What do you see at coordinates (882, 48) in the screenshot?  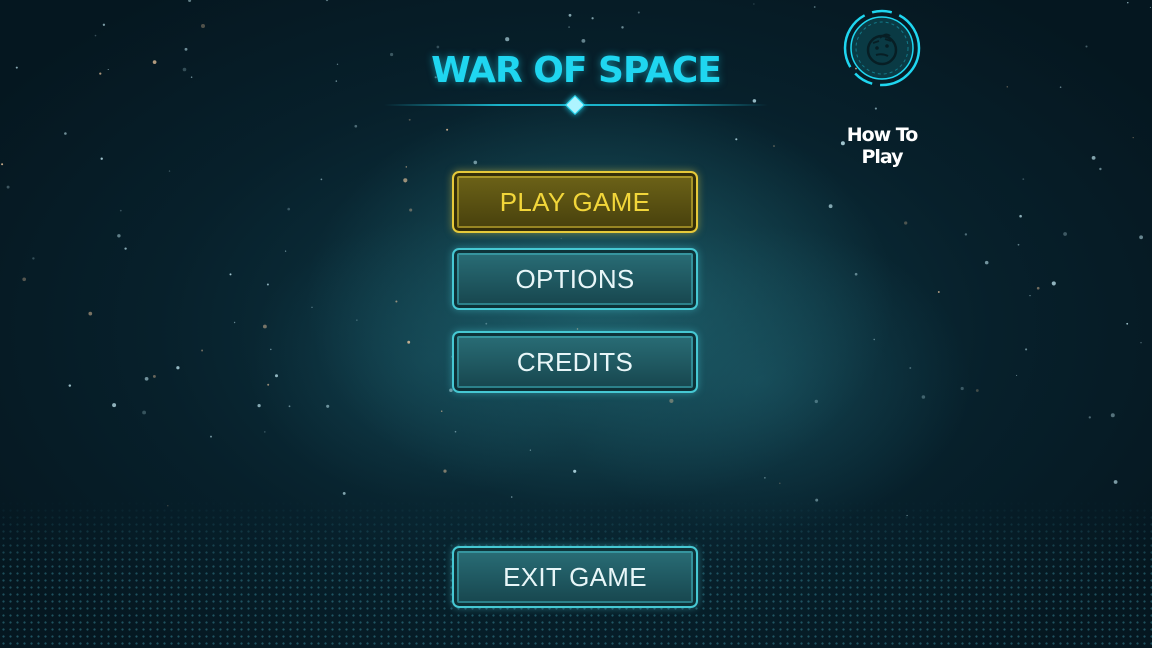 I see `thinking-face-icon` at bounding box center [882, 48].